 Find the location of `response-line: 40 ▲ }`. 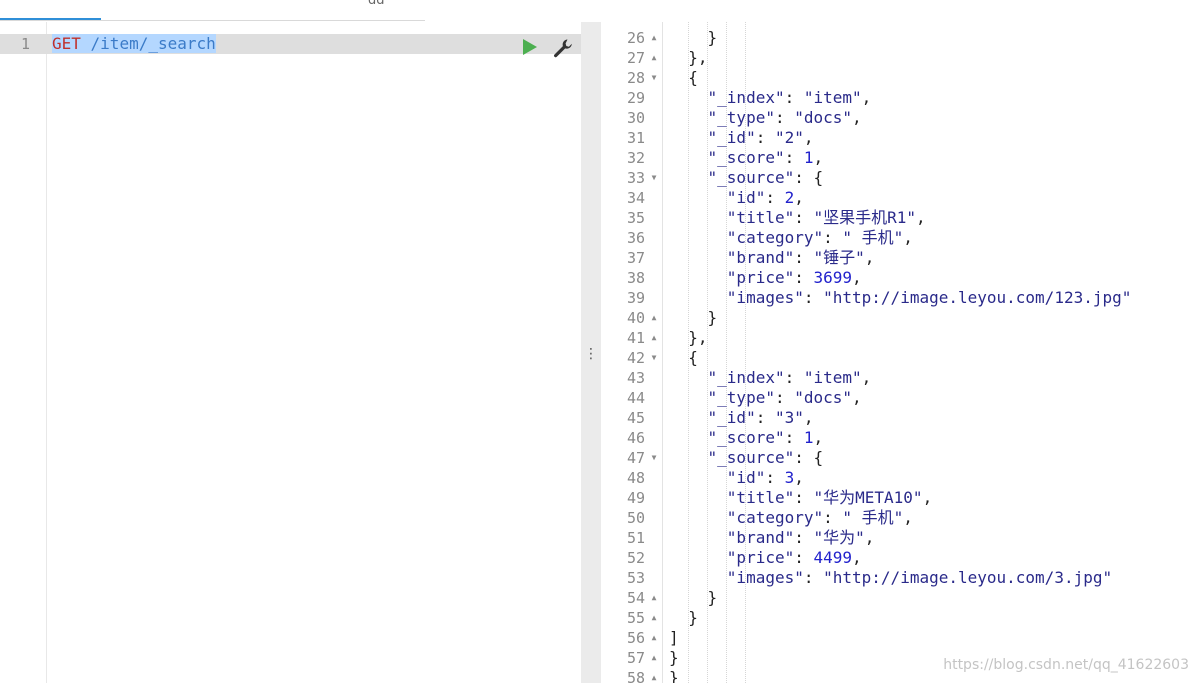

response-line: 40 ▲ } is located at coordinates (900, 318).